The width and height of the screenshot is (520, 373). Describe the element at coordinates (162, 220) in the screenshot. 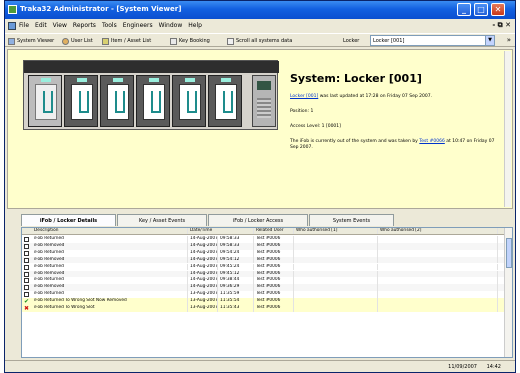

I see `tab-key-asset-events: Key / Asset Events` at that location.